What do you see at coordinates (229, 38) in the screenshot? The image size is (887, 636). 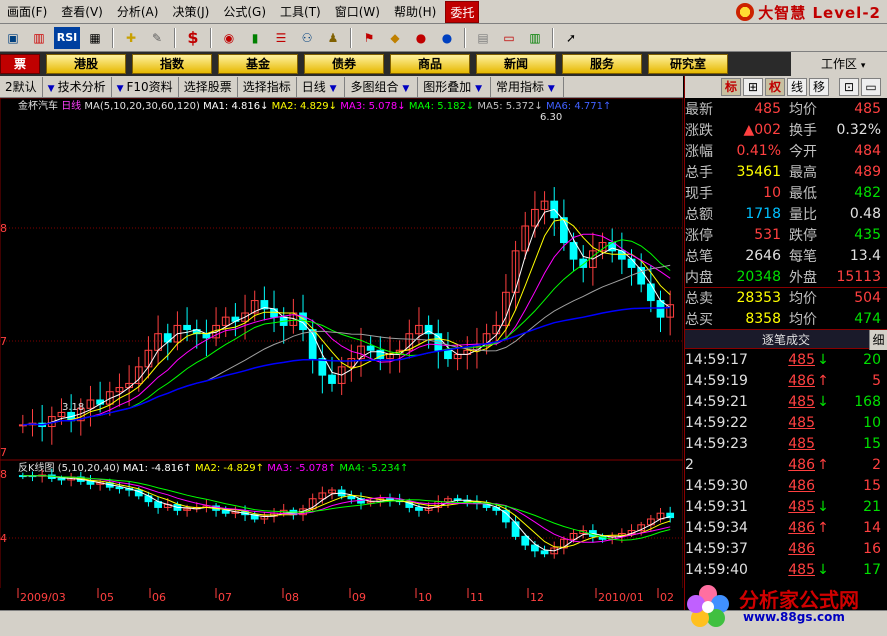 I see `eye-icon: ◉` at bounding box center [229, 38].